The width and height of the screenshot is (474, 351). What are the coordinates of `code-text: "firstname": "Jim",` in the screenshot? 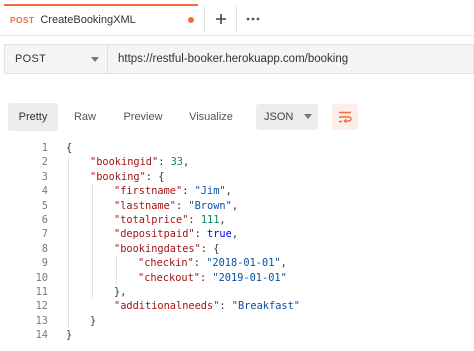 It's located at (173, 191).